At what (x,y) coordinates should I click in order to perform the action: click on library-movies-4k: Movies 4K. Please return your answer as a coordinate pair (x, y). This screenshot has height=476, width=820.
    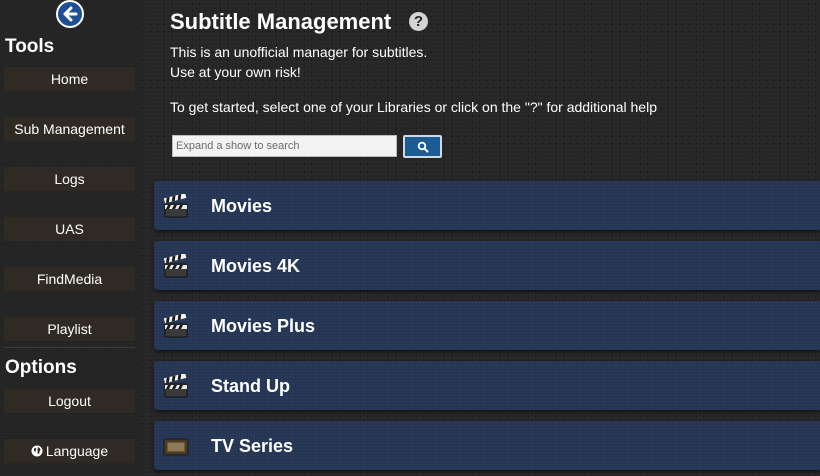
    Looking at the image, I should click on (487, 265).